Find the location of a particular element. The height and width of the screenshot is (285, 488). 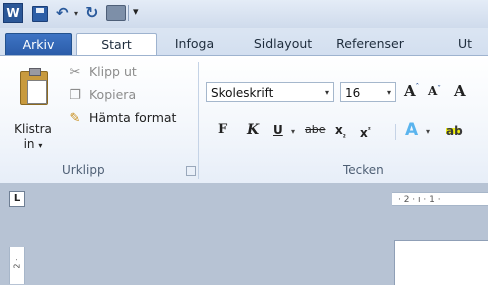

paste-button: Klistra in ▾ is located at coordinates (33, 137).